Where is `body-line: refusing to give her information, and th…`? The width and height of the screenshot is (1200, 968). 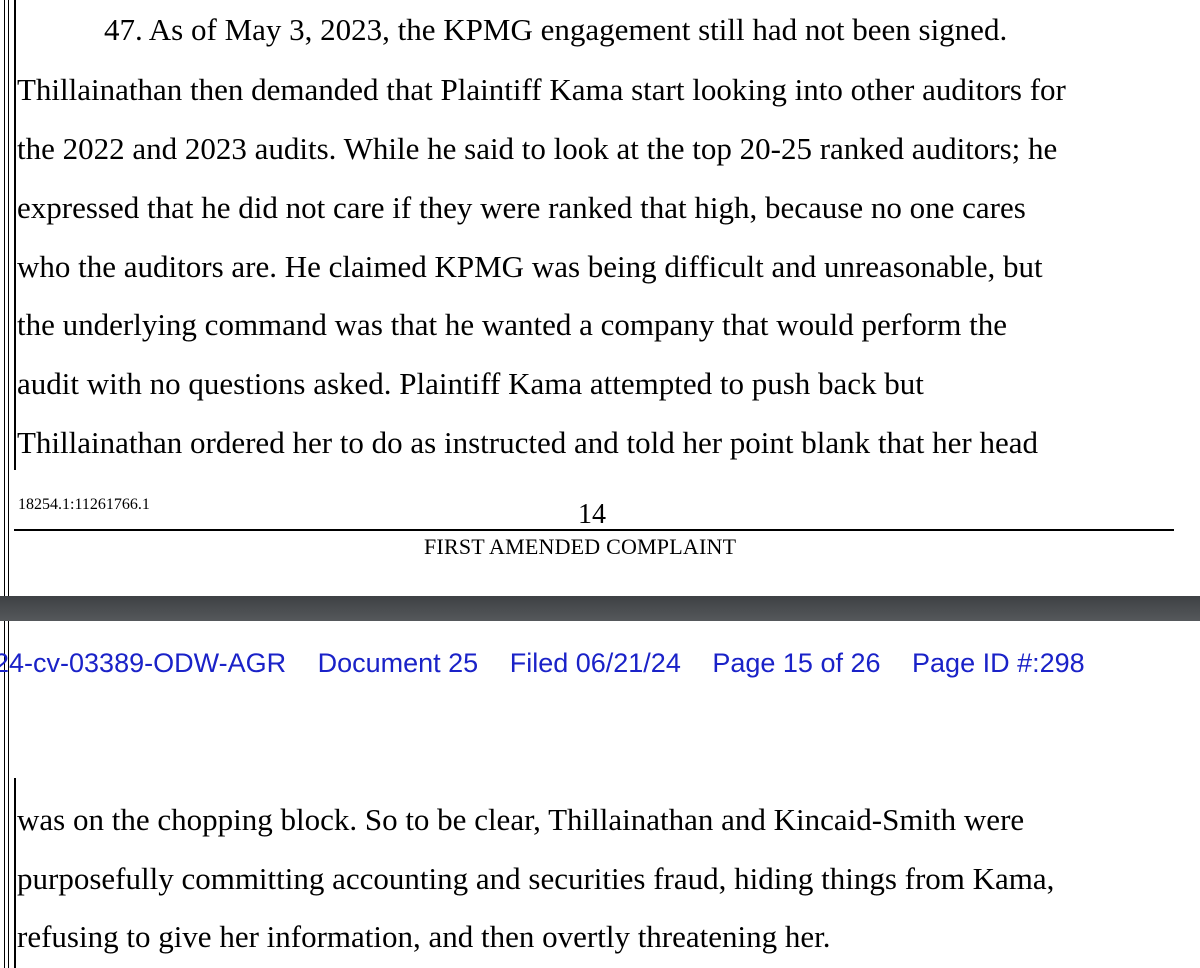 body-line: refusing to give her information, and th… is located at coordinates (424, 936).